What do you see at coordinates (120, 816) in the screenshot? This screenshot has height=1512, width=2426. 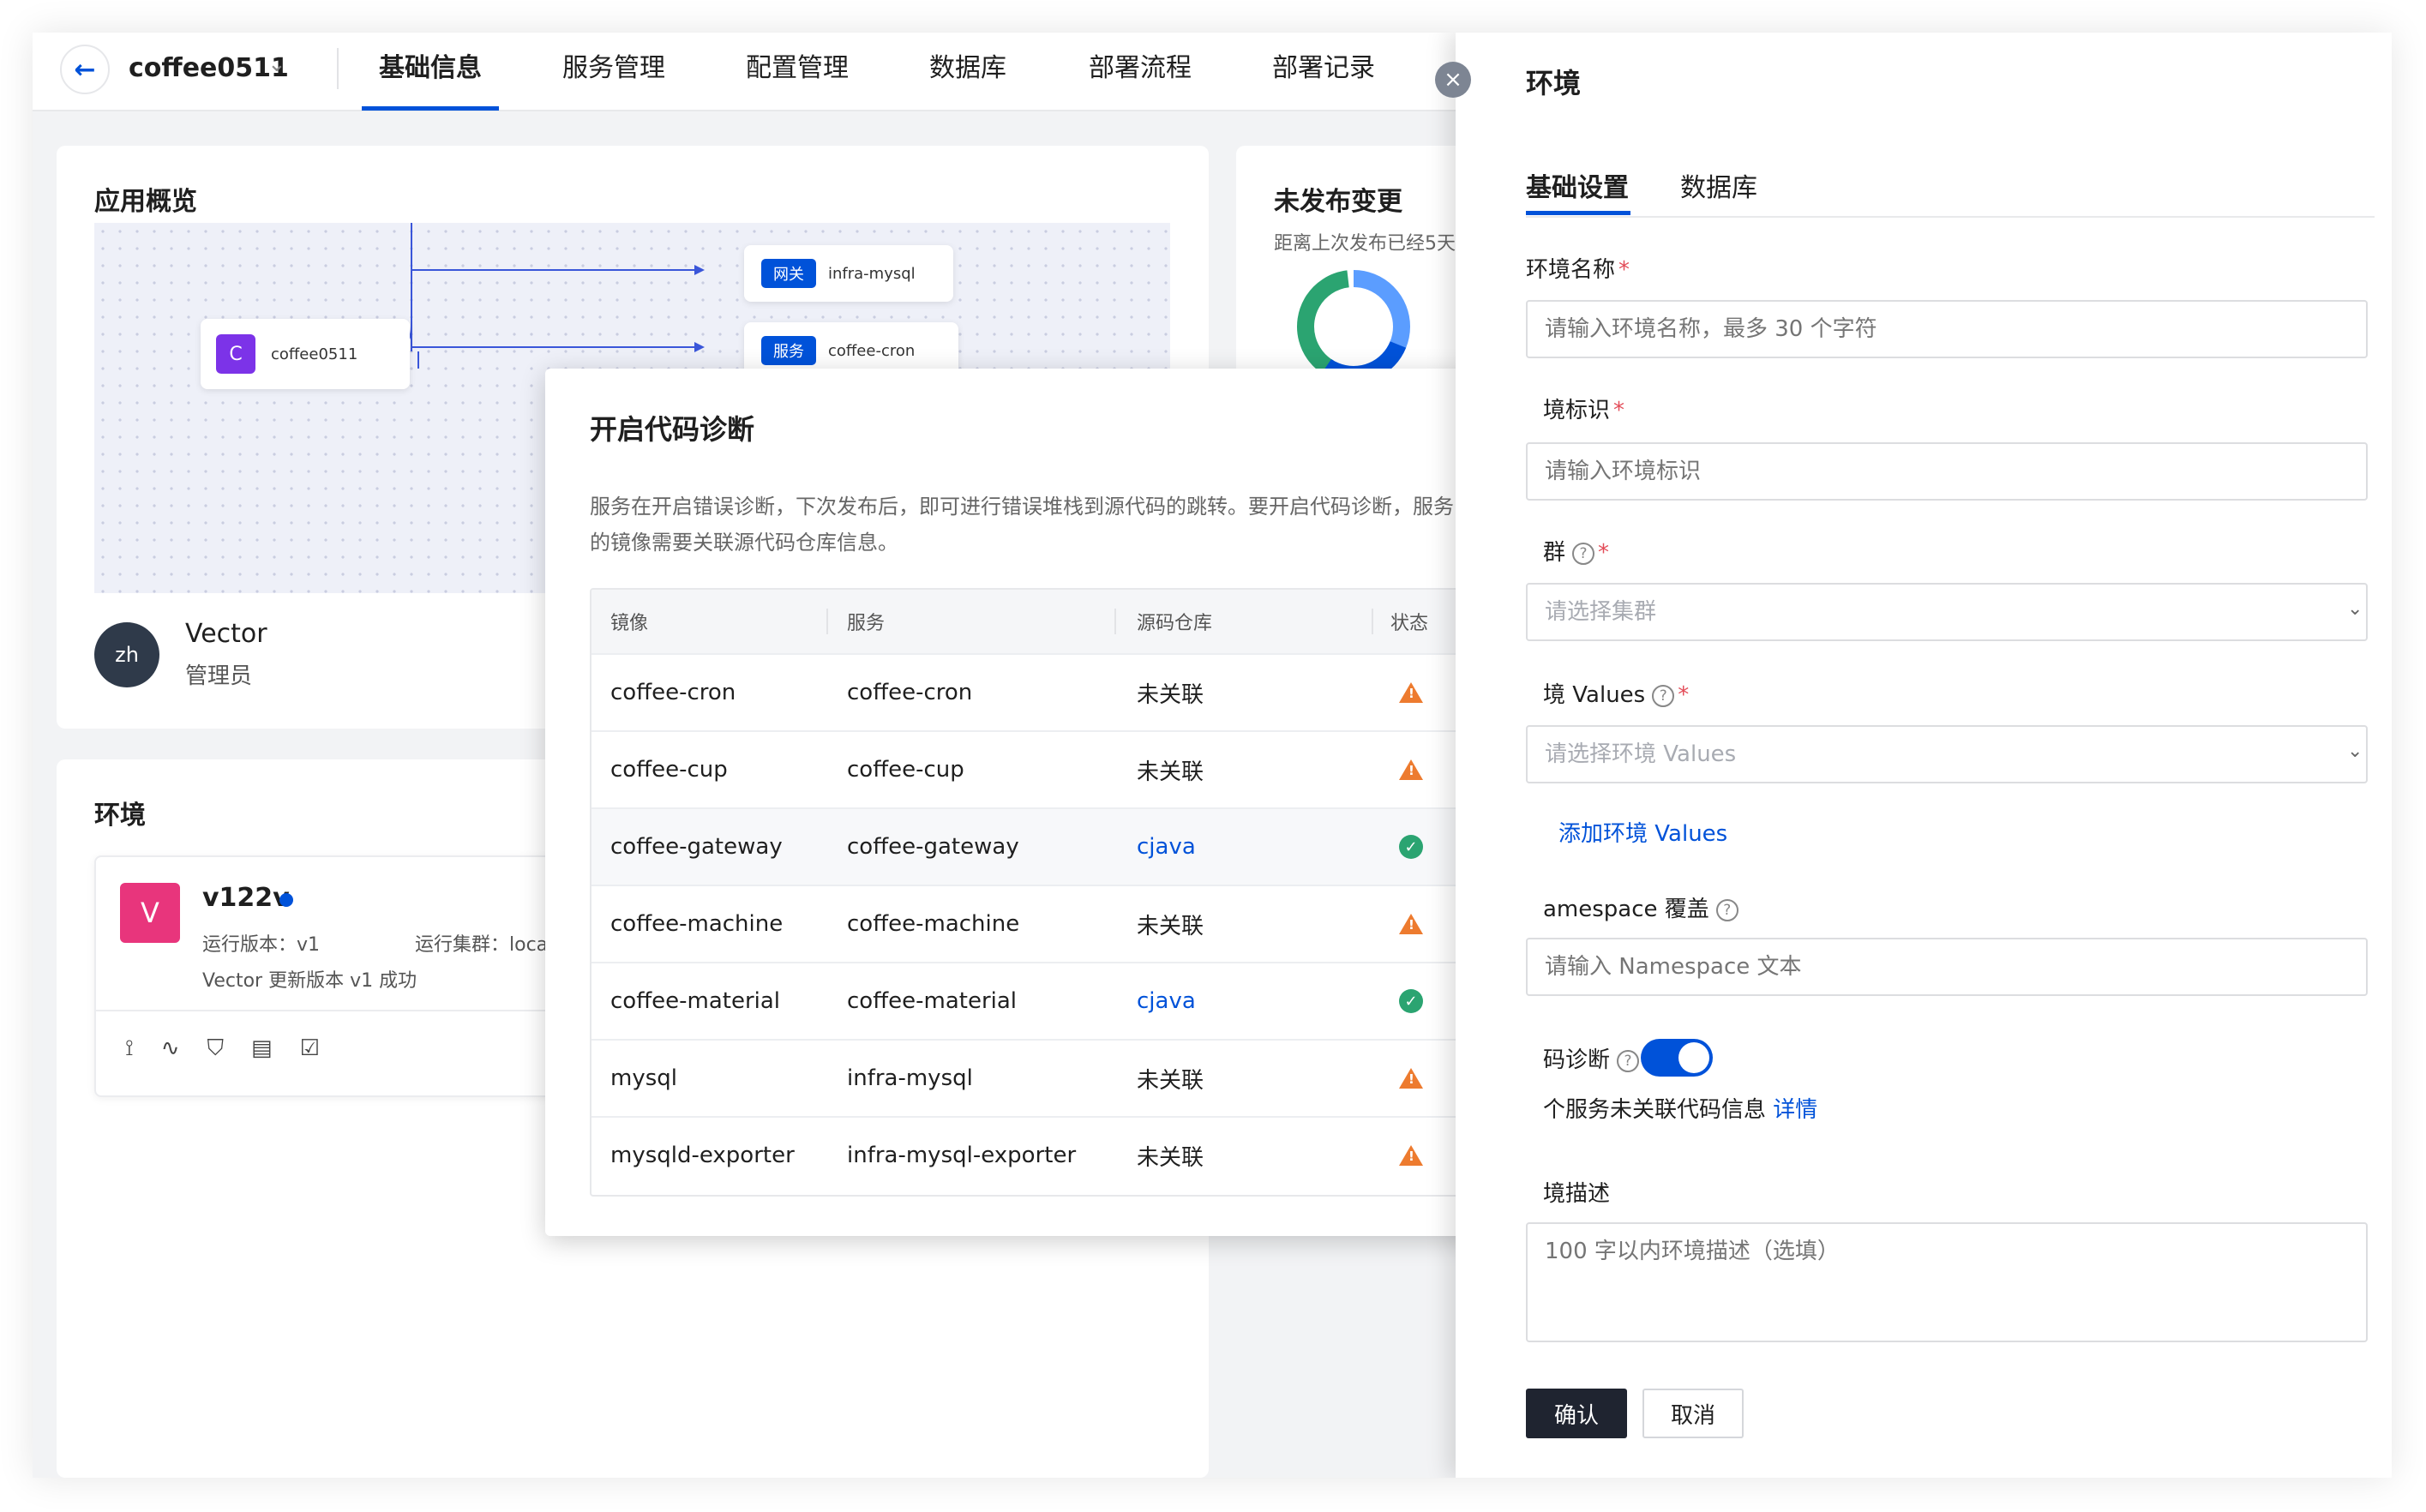 I see `environment-title: 环境` at bounding box center [120, 816].